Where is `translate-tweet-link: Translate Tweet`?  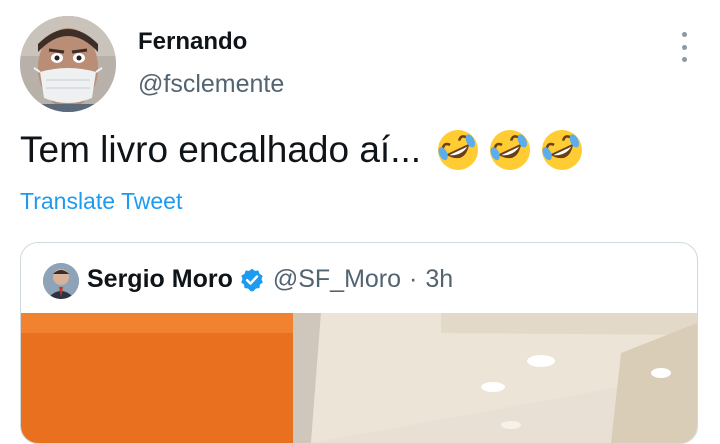
translate-tweet-link: Translate Tweet is located at coordinates (101, 201).